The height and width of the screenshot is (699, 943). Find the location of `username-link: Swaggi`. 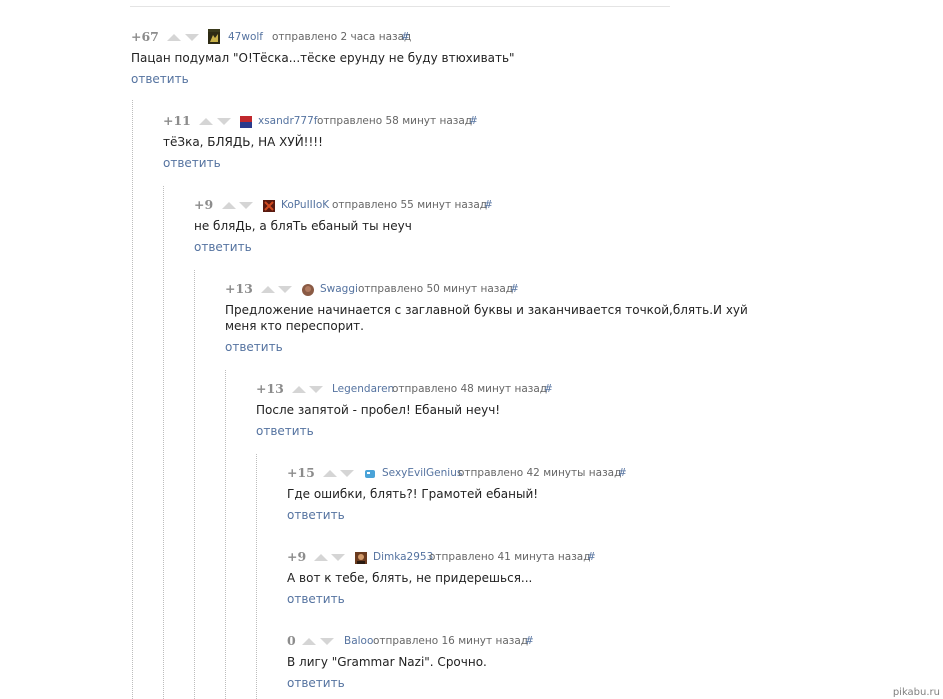

username-link: Swaggi is located at coordinates (339, 289).